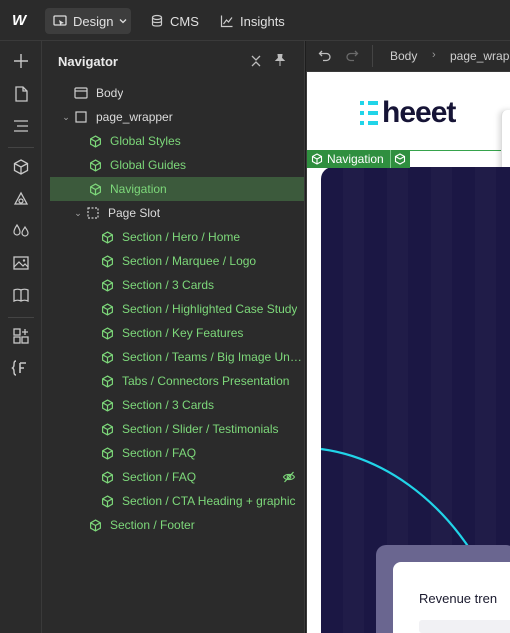 This screenshot has width=510, height=633. Describe the element at coordinates (325, 56) in the screenshot. I see `undo-icon` at that location.